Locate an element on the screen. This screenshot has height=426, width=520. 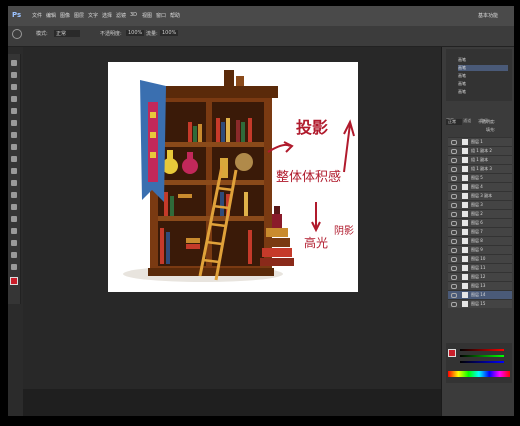
eraser-tool-icon is located at coordinates (14, 183).